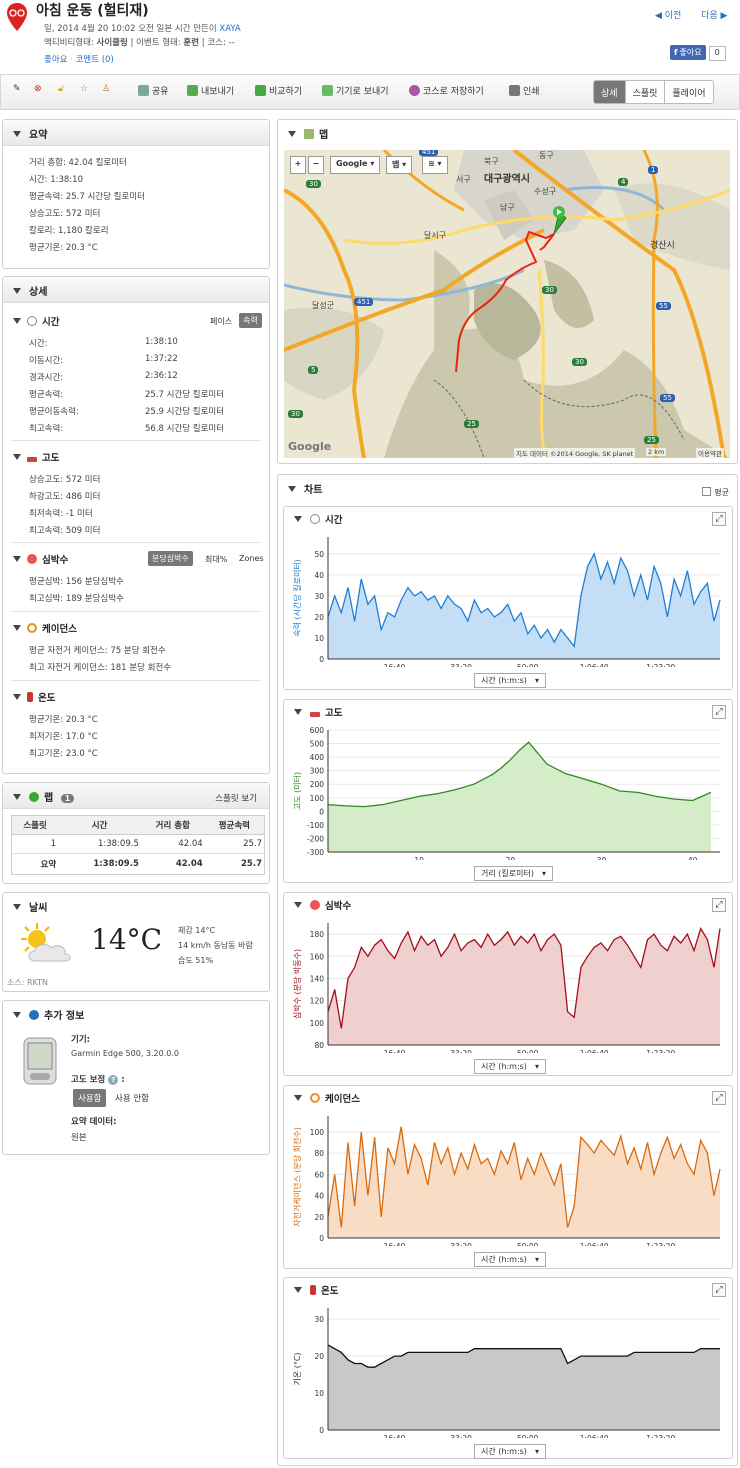 The height and width of the screenshot is (1468, 740). I want to click on export-button: 내보내기, so click(210, 90).